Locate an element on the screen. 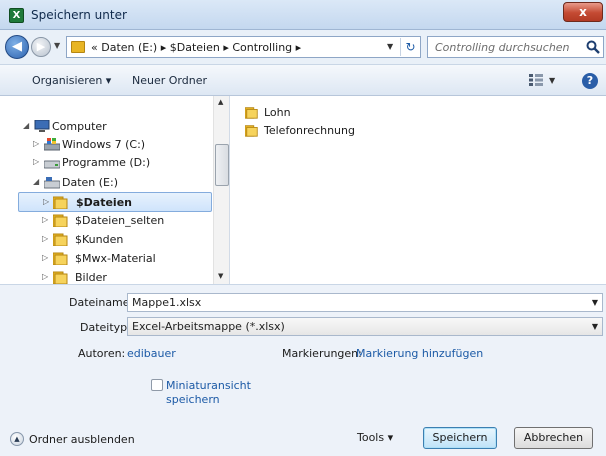 The image size is (606, 456). views-icon is located at coordinates (536, 80).